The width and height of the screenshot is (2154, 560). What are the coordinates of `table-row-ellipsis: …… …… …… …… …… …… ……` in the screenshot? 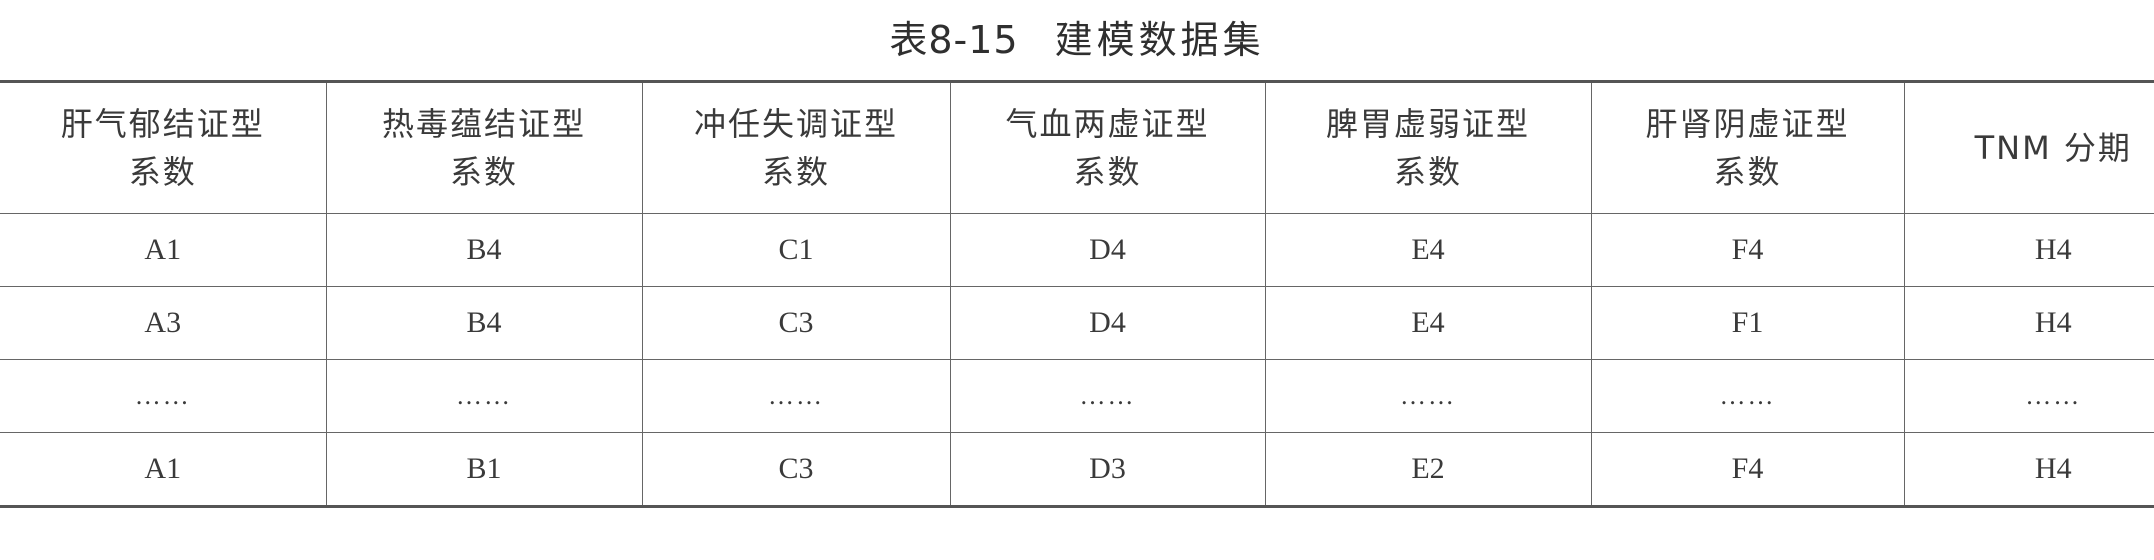 It's located at (1077, 396).